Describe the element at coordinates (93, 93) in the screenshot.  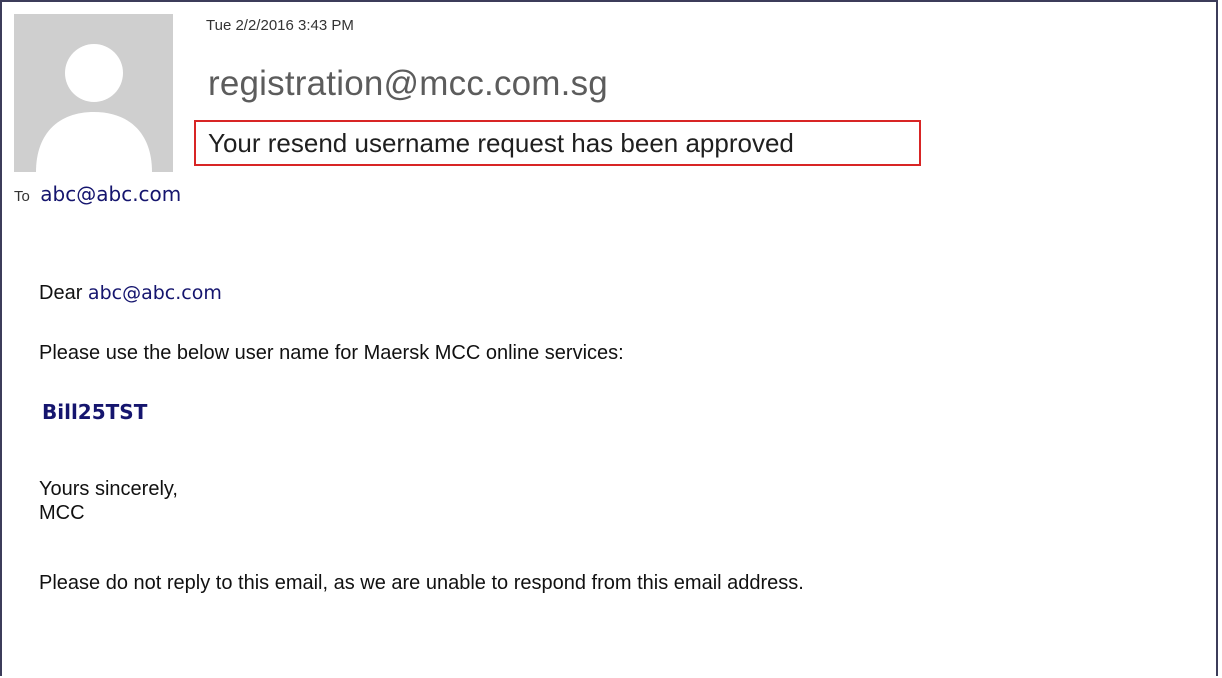
I see `sender-avatar-icon` at that location.